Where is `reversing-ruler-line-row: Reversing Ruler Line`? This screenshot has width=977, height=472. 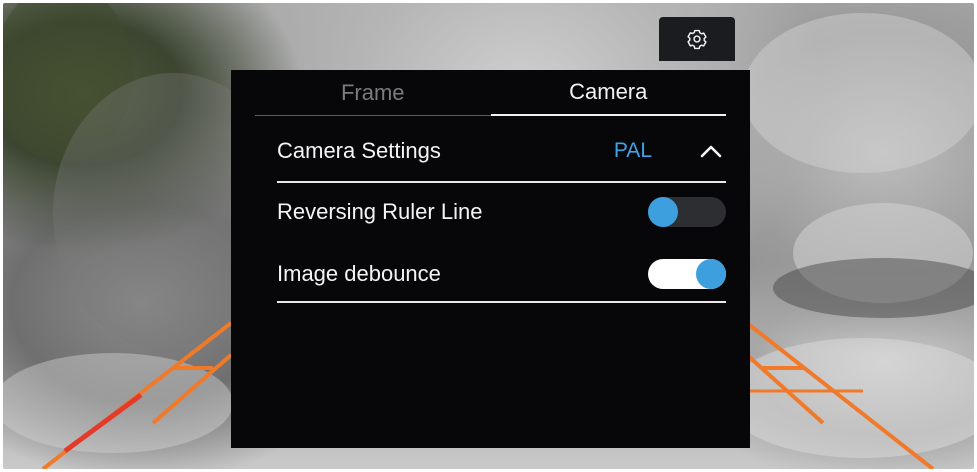 reversing-ruler-line-row: Reversing Ruler Line is located at coordinates (501, 212).